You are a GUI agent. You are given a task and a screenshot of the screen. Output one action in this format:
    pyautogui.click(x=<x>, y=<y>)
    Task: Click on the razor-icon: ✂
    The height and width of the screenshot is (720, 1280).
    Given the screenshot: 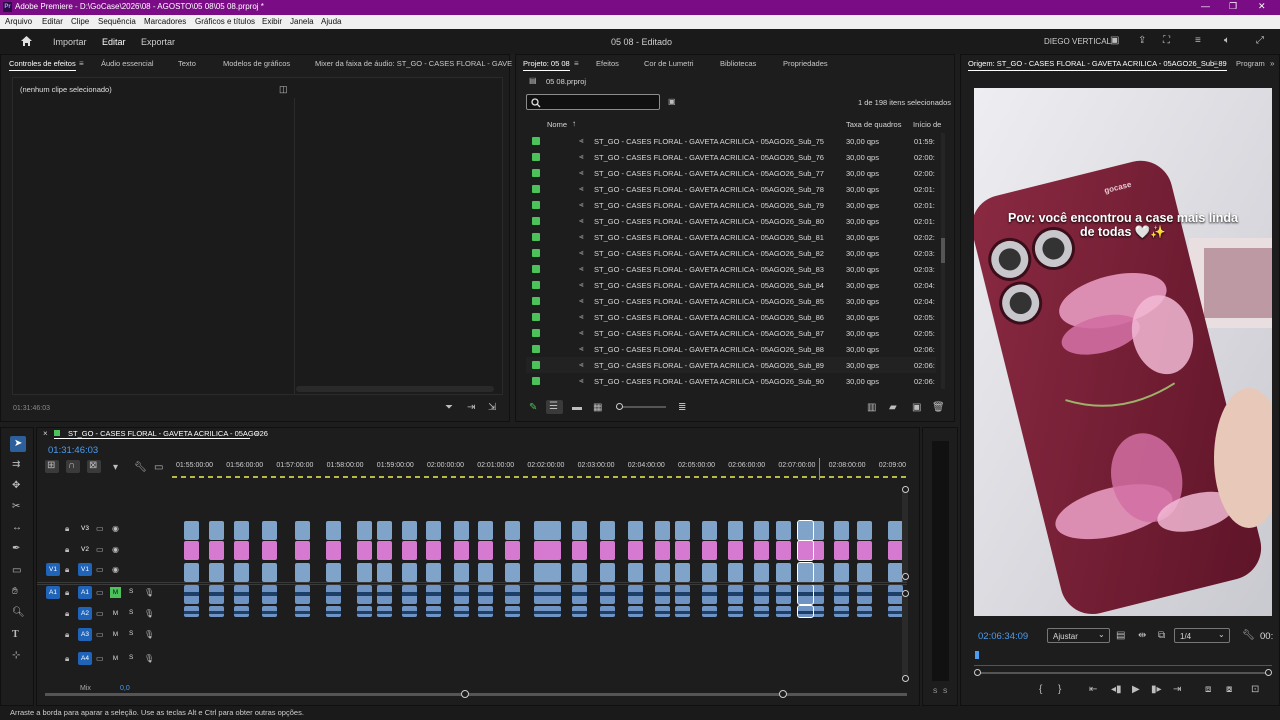 What is the action you would take?
    pyautogui.click(x=16, y=507)
    